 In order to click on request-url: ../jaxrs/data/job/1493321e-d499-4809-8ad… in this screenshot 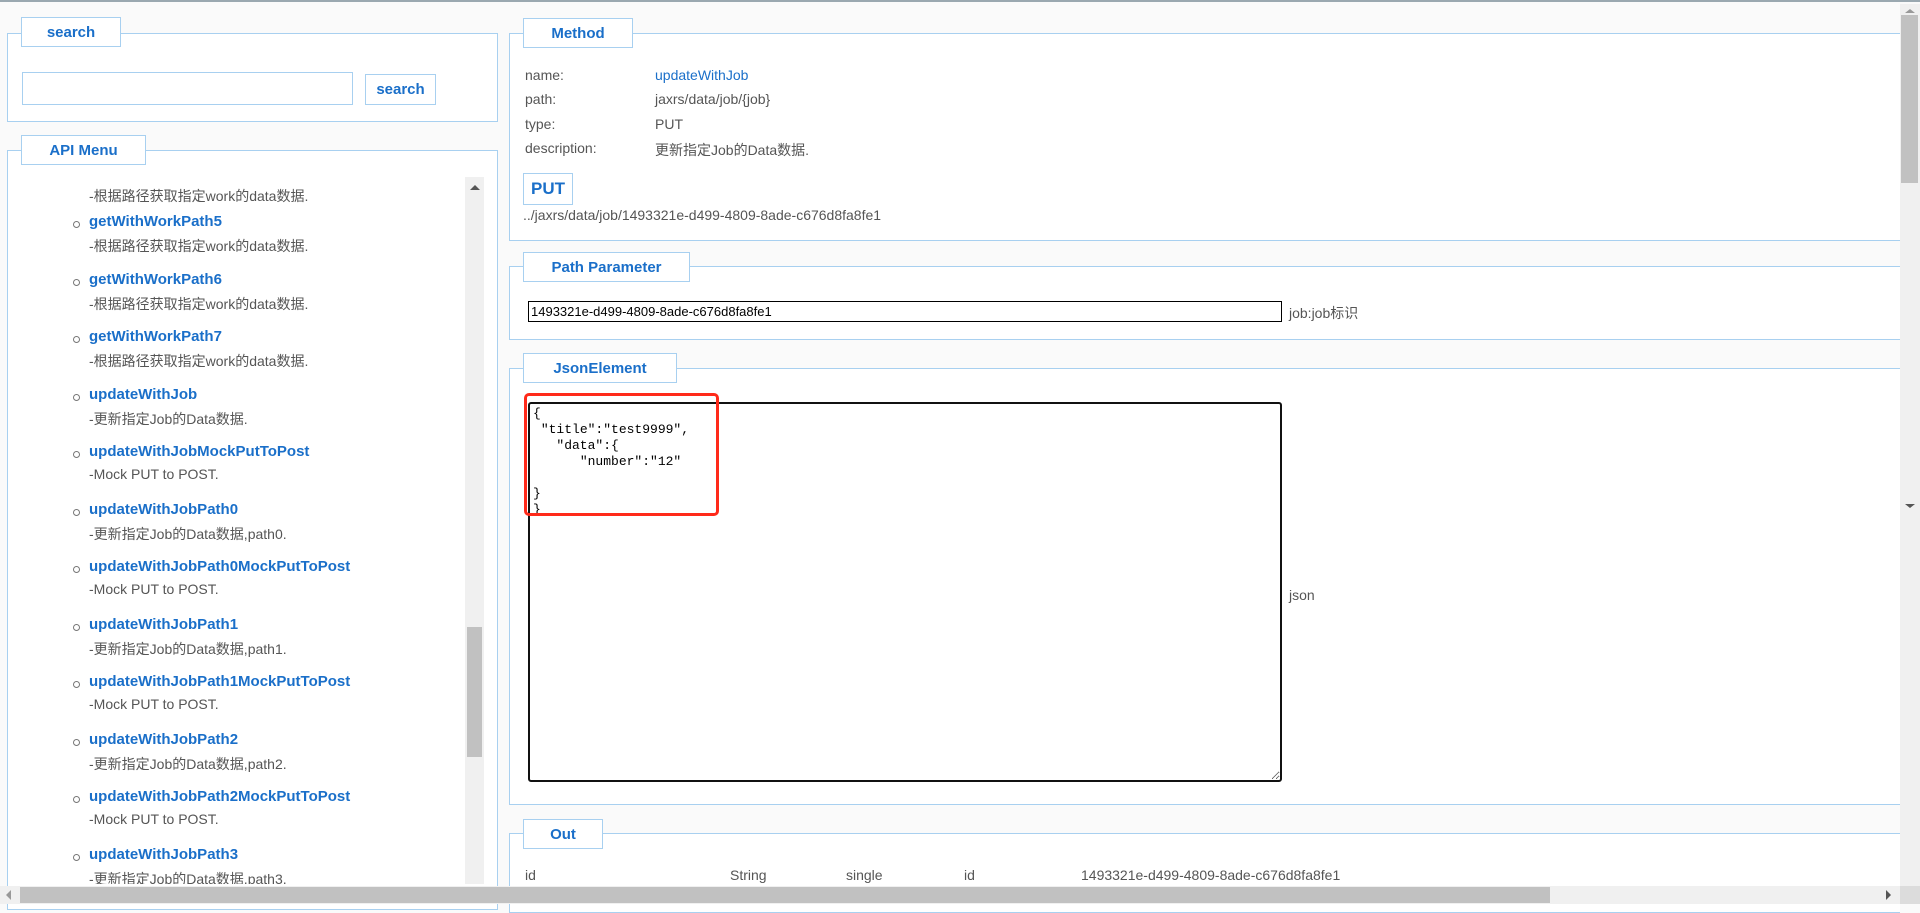, I will do `click(702, 215)`.